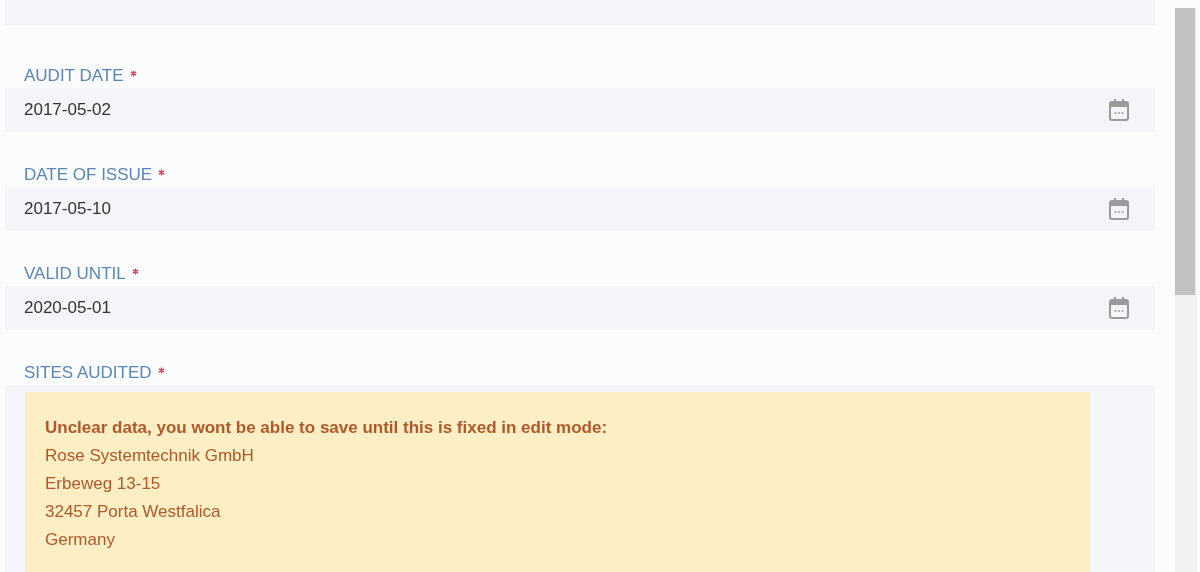 This screenshot has height=572, width=1200. Describe the element at coordinates (75, 273) in the screenshot. I see `field-label: VALID UNTIL` at that location.